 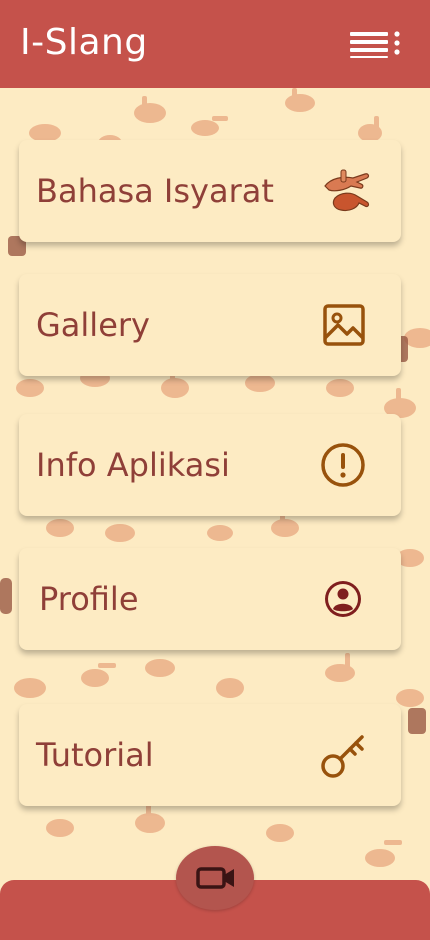 I want to click on hamburger-menu-icon, so click(x=375, y=44).